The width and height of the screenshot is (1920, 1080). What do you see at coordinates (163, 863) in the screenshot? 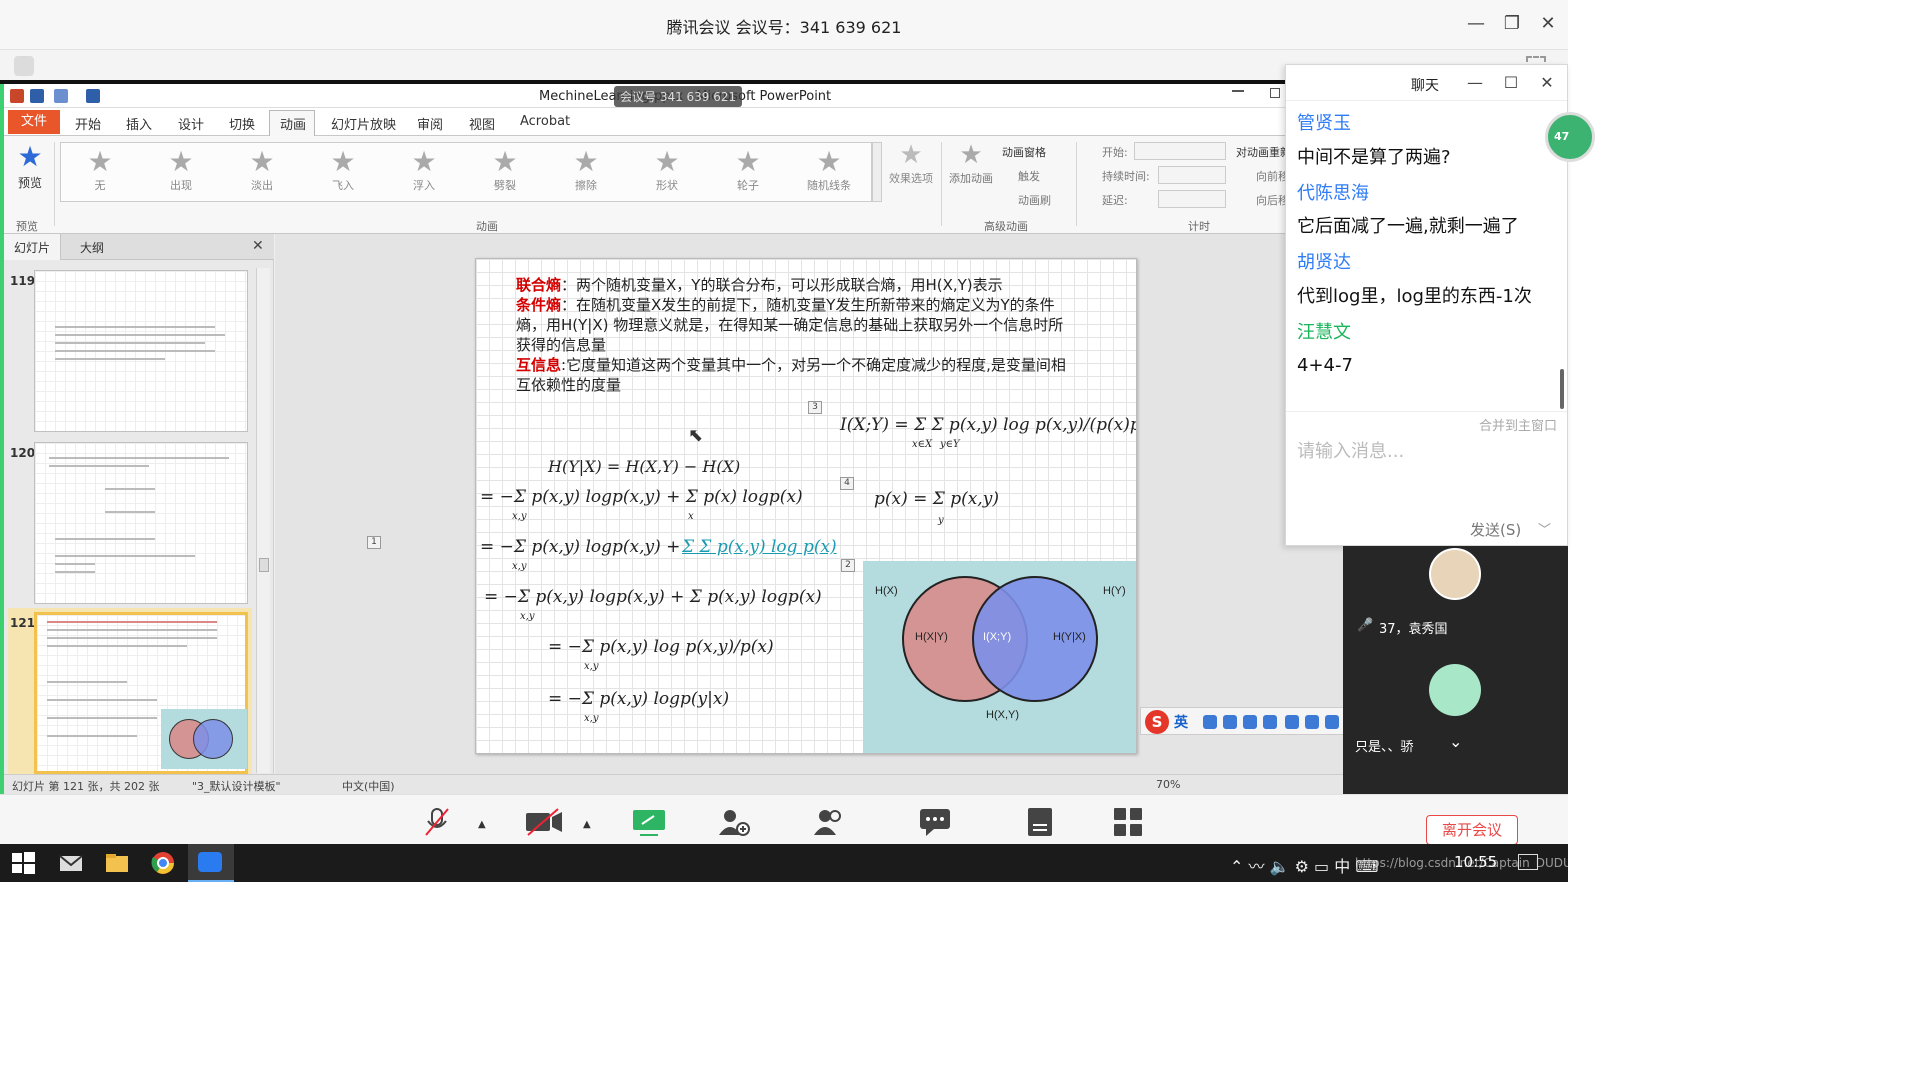
I see `chrome-icon` at bounding box center [163, 863].